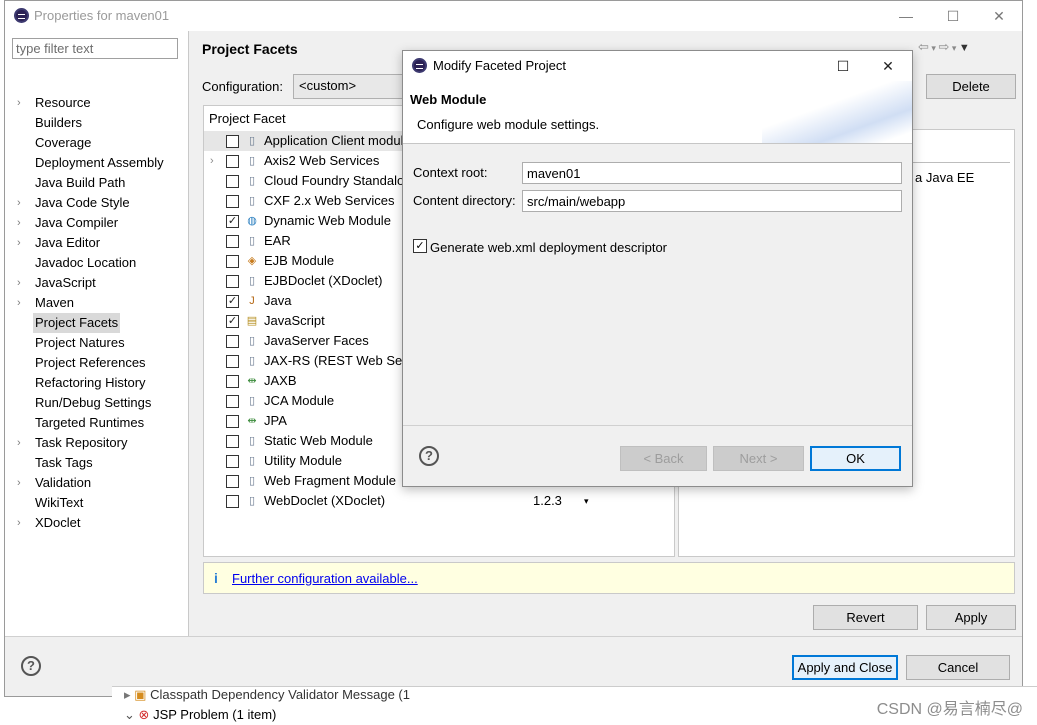 The height and width of the screenshot is (725, 1037). What do you see at coordinates (906, 16) in the screenshot?
I see `minimize-icon: —` at bounding box center [906, 16].